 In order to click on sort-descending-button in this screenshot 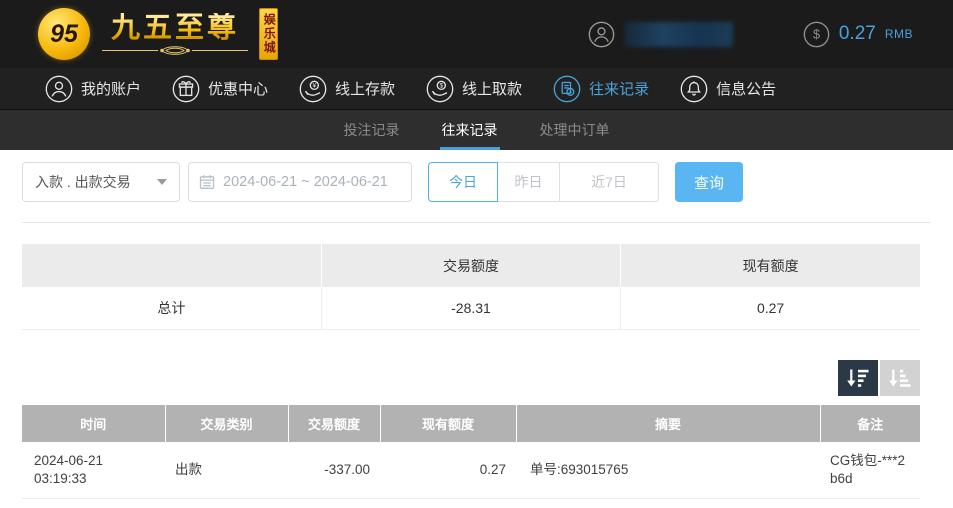, I will do `click(858, 377)`.